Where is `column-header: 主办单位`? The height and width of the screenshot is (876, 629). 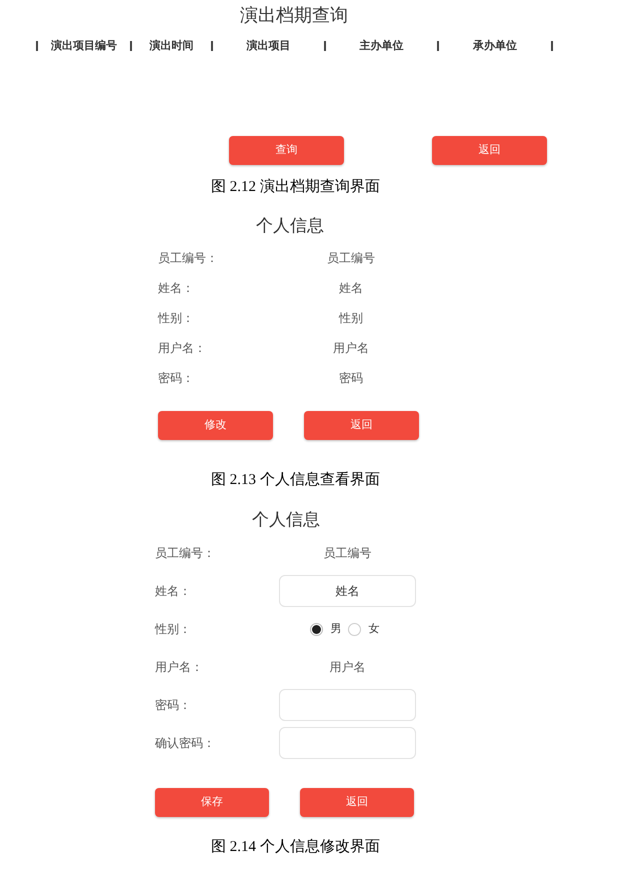
column-header: 主办单位 is located at coordinates (382, 46).